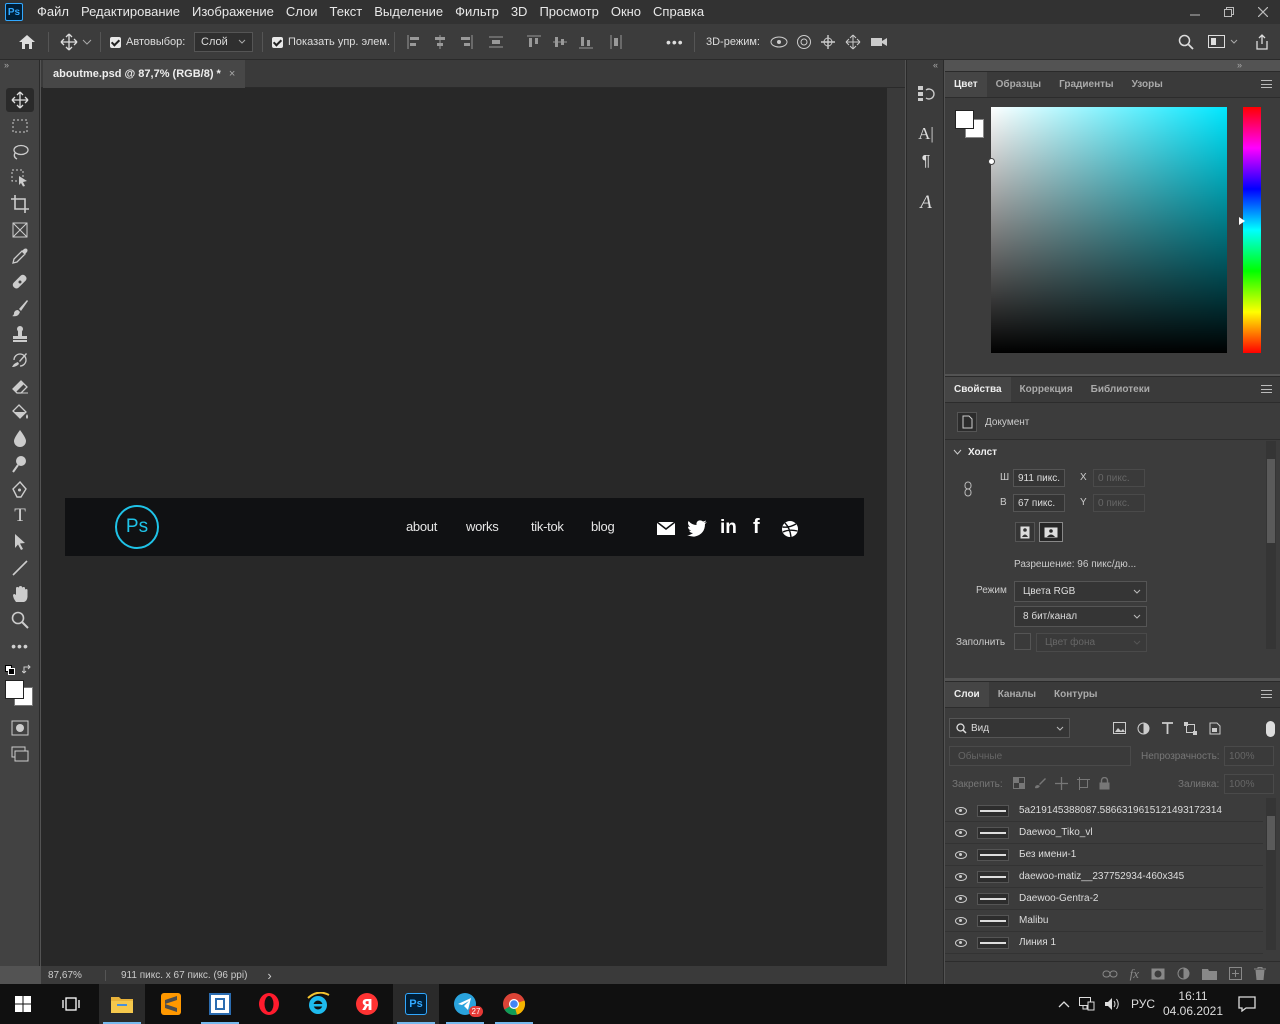 Image resolution: width=1280 pixels, height=1024 pixels. Describe the element at coordinates (1104, 877) in the screenshot. I see `layer-row: daewoo-matiz__237752934-460x345` at that location.